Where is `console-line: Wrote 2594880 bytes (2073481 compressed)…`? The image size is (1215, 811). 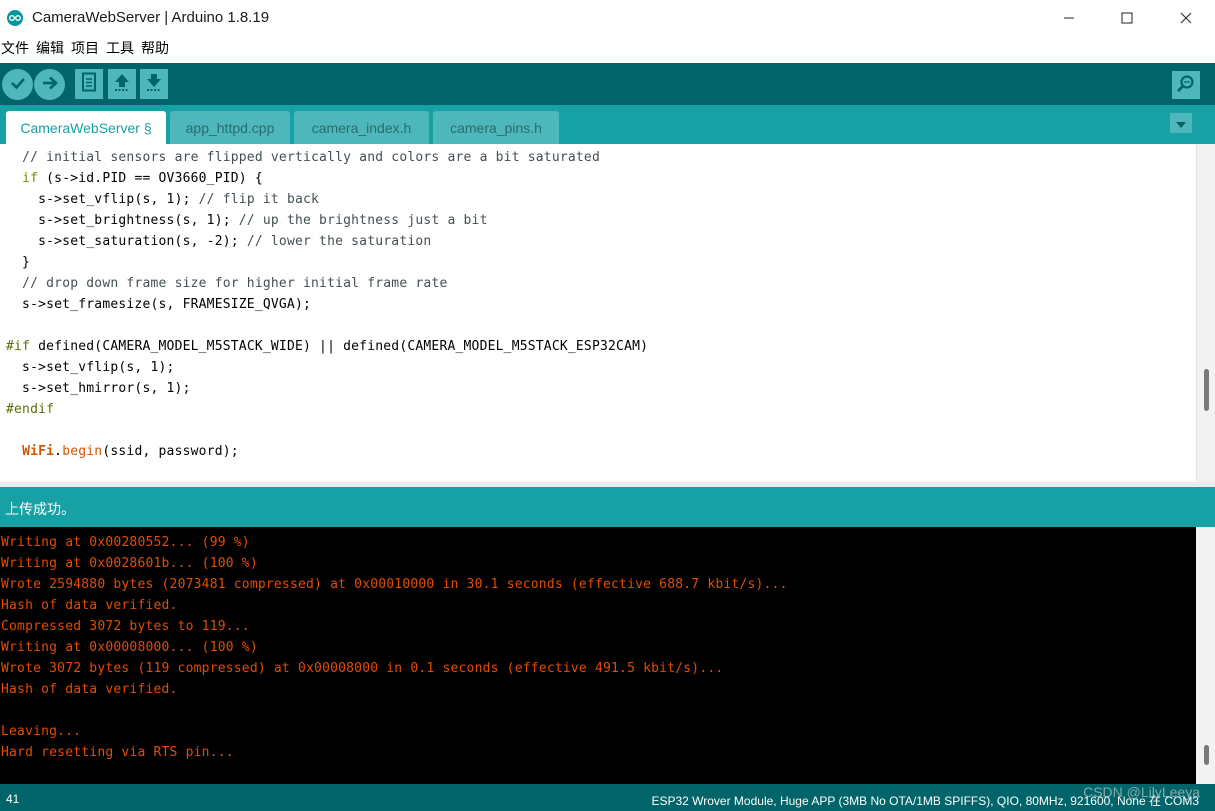
console-line: Wrote 2594880 bytes (2073481 compressed)… is located at coordinates (394, 584).